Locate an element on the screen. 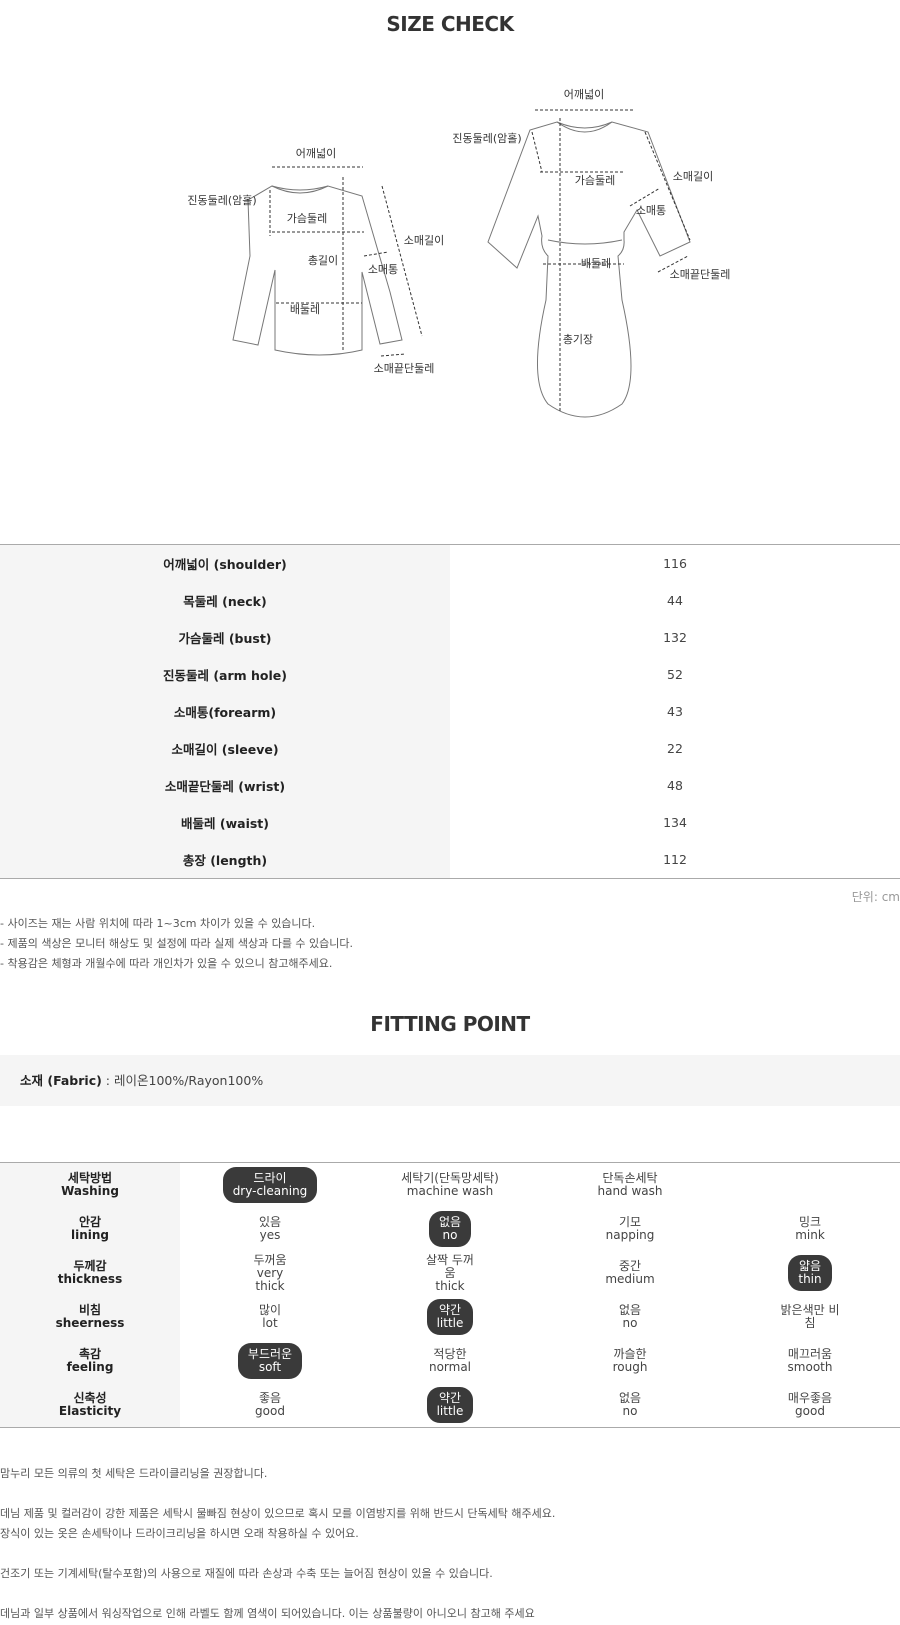 The width and height of the screenshot is (900, 1625). size-label: 진동둘레 (arm hole) is located at coordinates (225, 674).